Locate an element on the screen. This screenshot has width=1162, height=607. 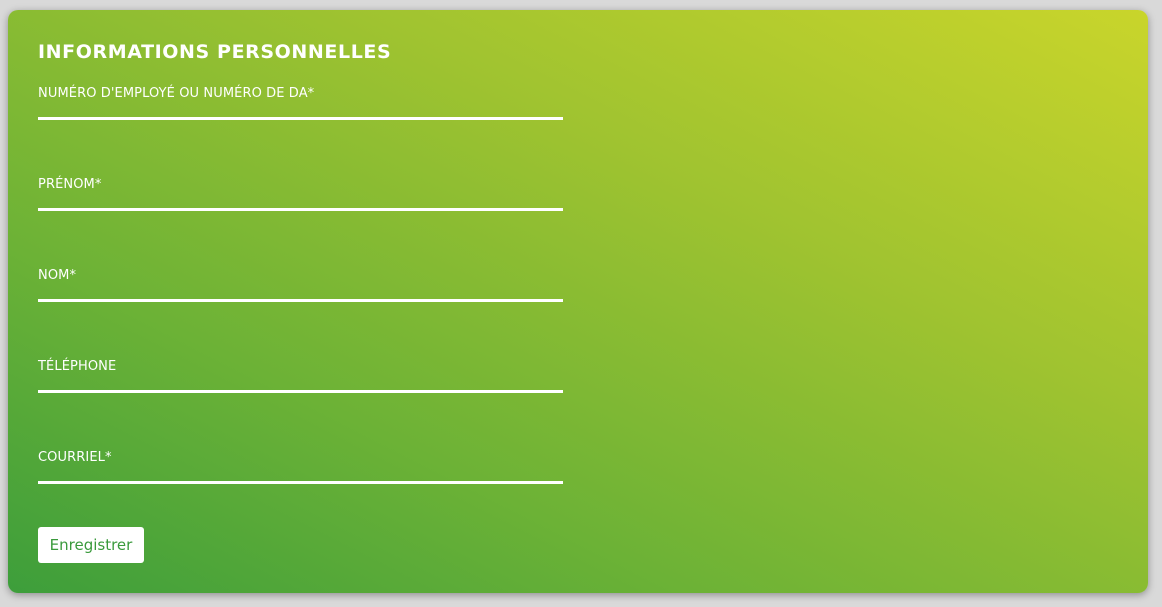
email-field: COURRIEL* is located at coordinates (300, 467).